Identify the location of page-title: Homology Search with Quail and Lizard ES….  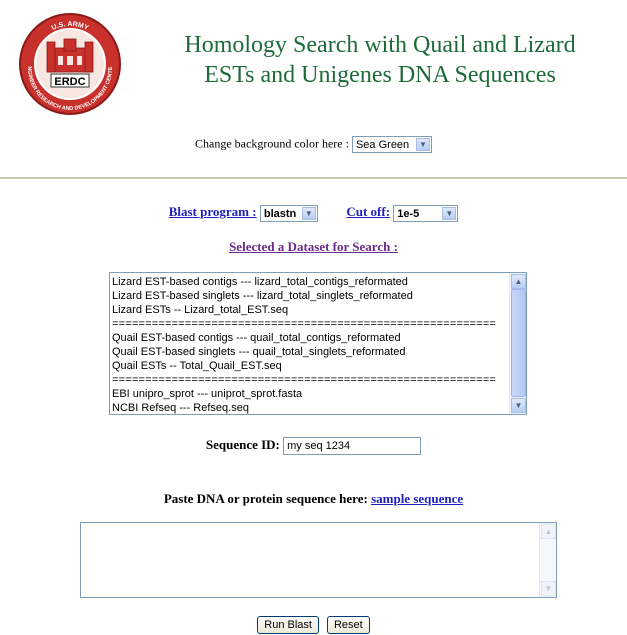
(380, 60).